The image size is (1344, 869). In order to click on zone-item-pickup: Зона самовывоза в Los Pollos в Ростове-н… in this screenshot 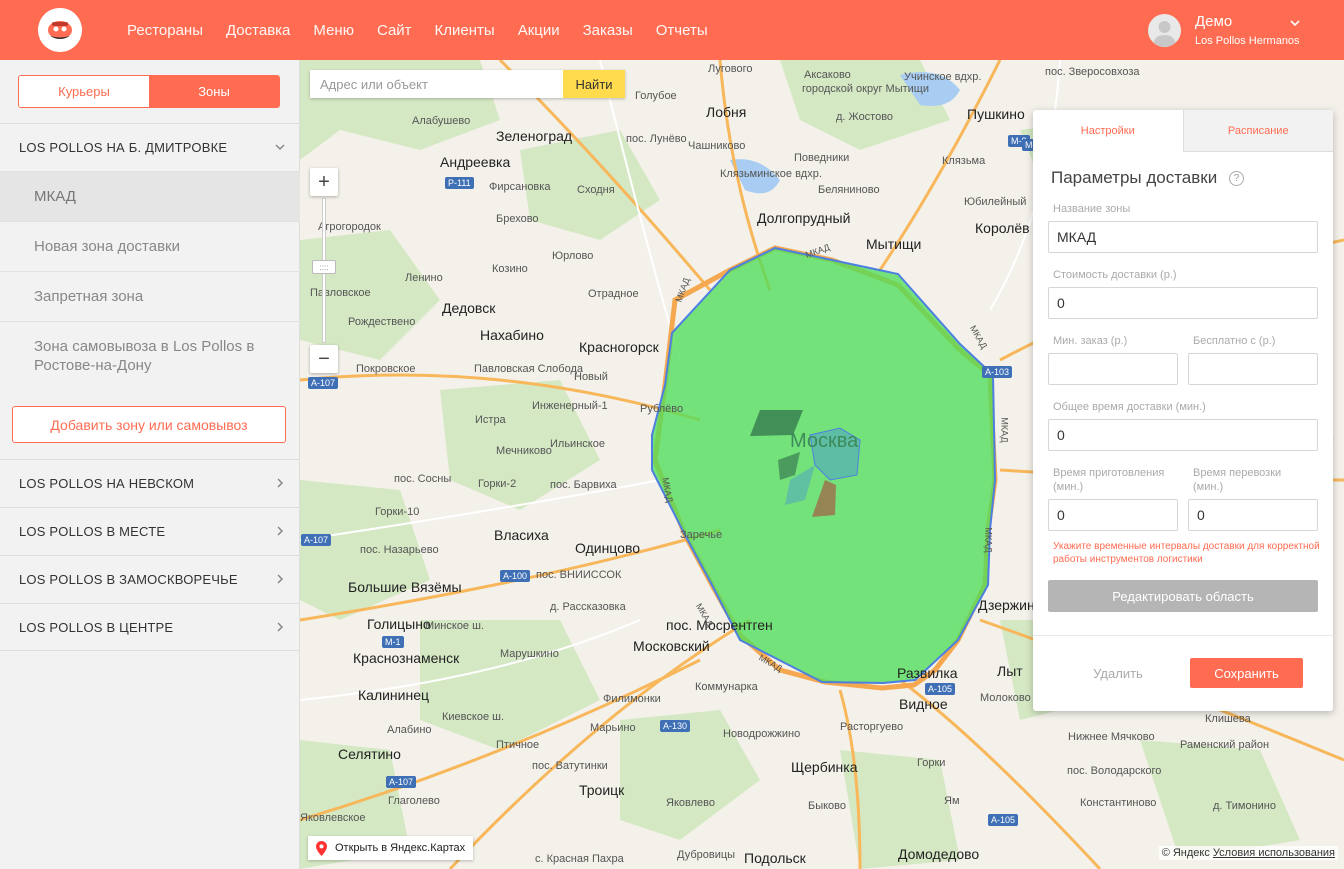, I will do `click(150, 355)`.